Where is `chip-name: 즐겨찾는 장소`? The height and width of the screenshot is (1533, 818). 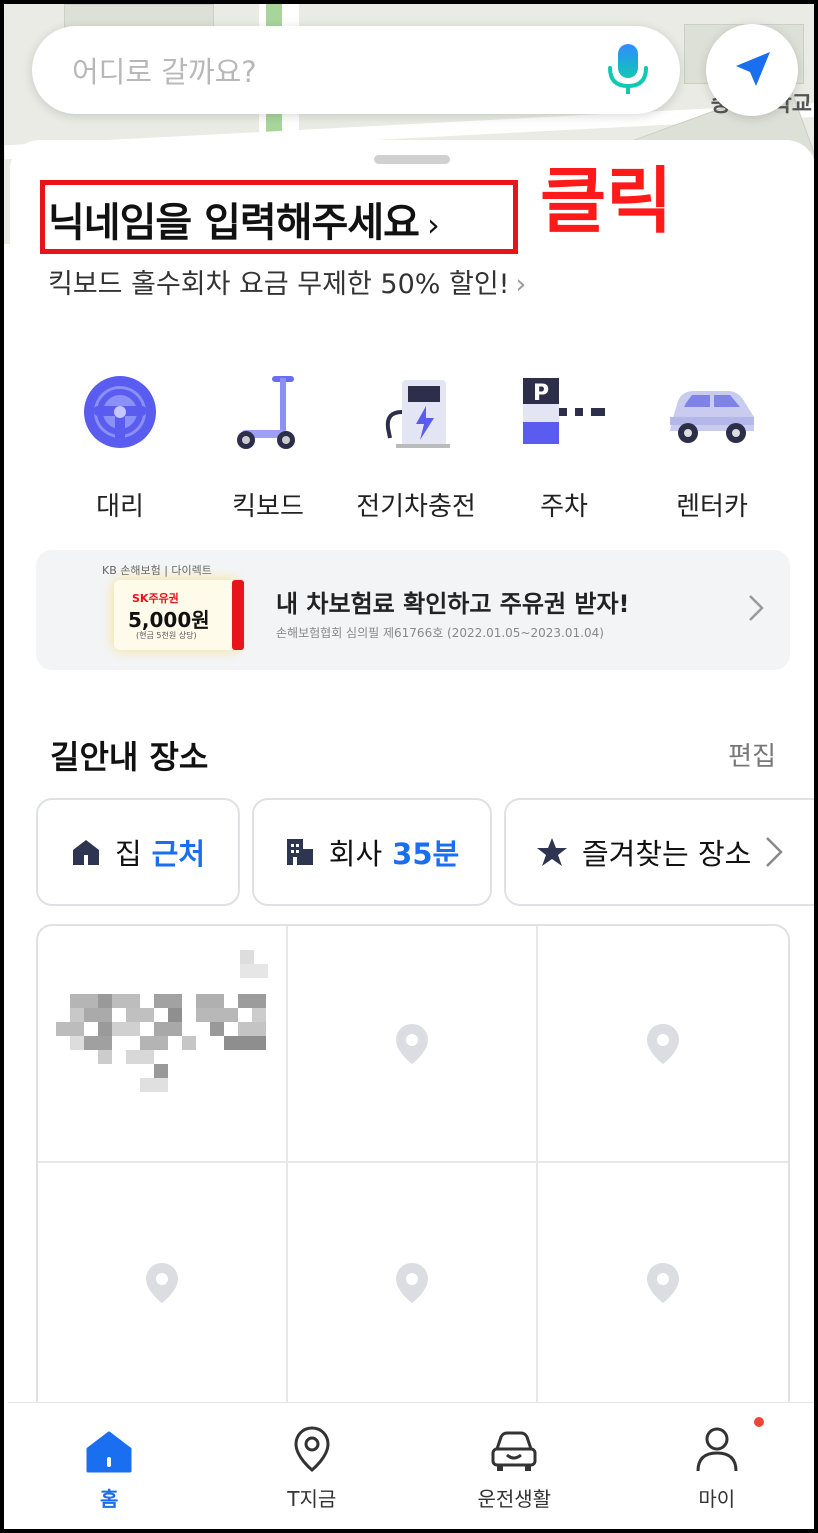
chip-name: 즐겨찾는 장소 is located at coordinates (667, 854).